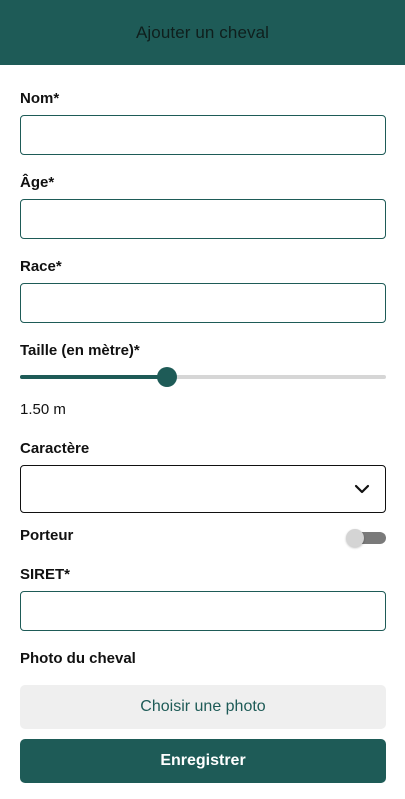 The height and width of the screenshot is (799, 405). What do you see at coordinates (45, 574) in the screenshot?
I see `siret-label: SIRET*` at bounding box center [45, 574].